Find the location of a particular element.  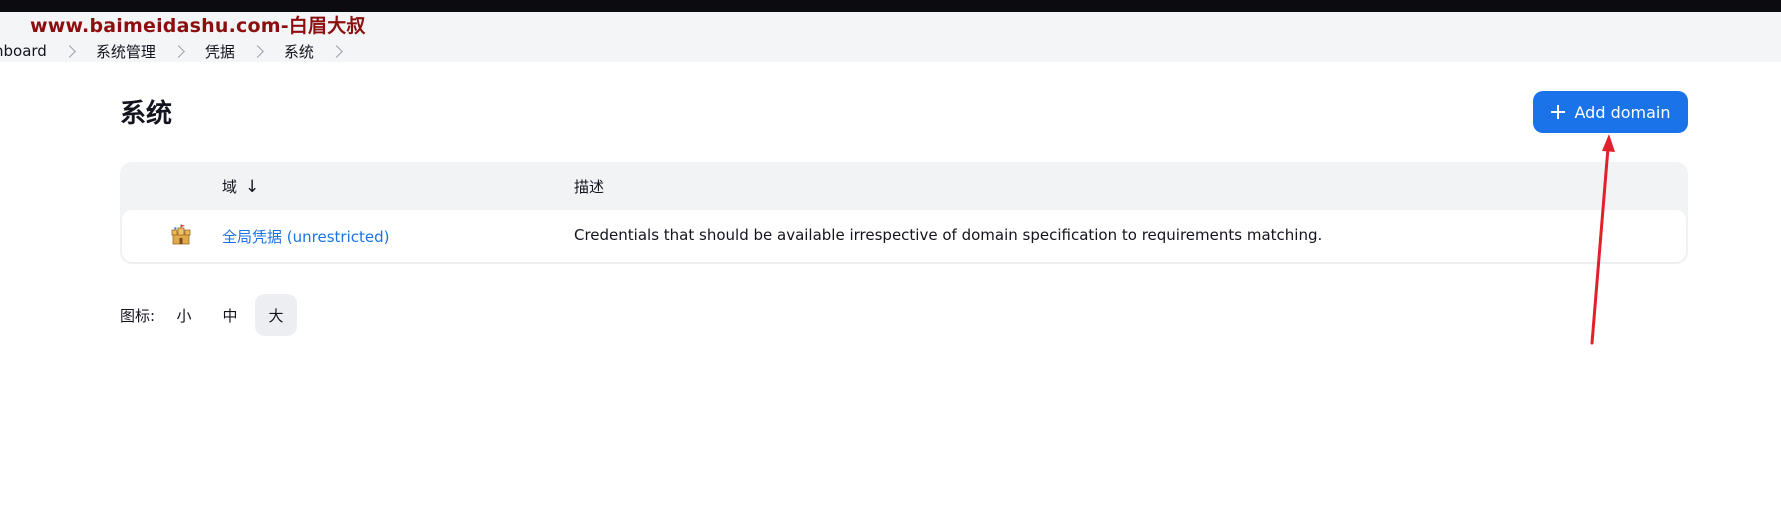

annotation-arrow-icon is located at coordinates (1602, 239).